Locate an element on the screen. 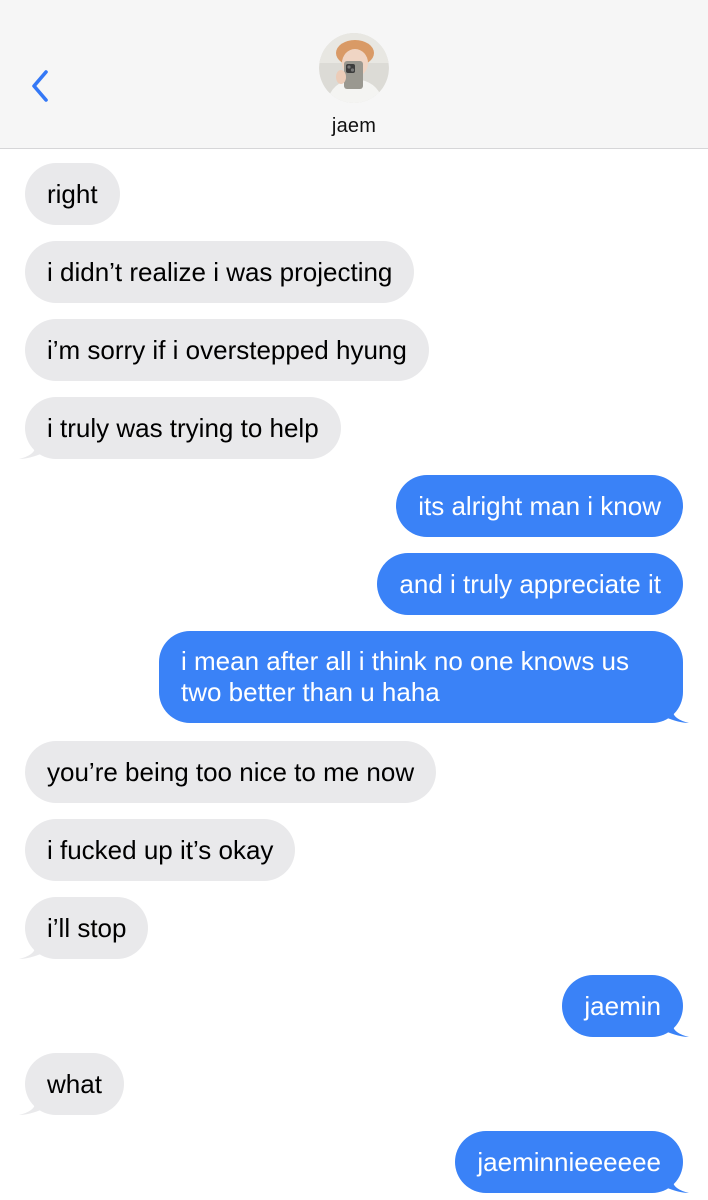 The width and height of the screenshot is (708, 1200). message-text: its alright man i know is located at coordinates (539, 505).